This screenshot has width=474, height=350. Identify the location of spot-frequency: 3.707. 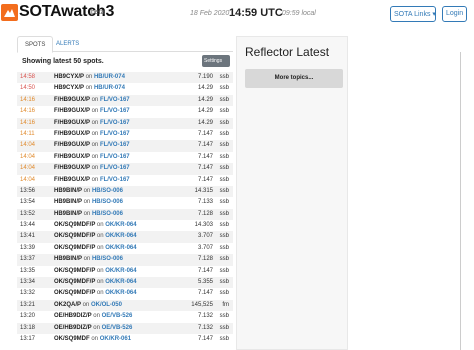
(205, 247).